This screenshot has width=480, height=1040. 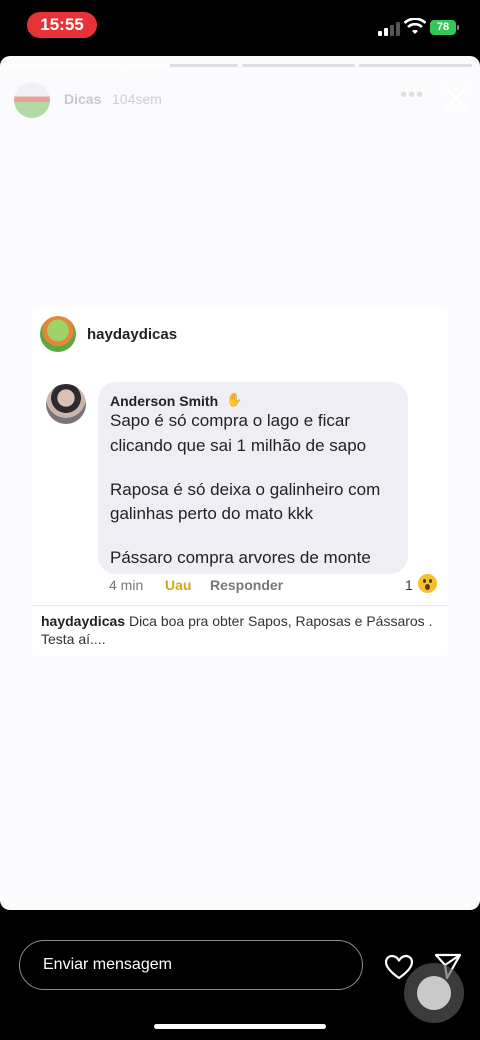 What do you see at coordinates (238, 445) in the screenshot?
I see `comment-line: clicando que sai 1 milhão de sapo` at bounding box center [238, 445].